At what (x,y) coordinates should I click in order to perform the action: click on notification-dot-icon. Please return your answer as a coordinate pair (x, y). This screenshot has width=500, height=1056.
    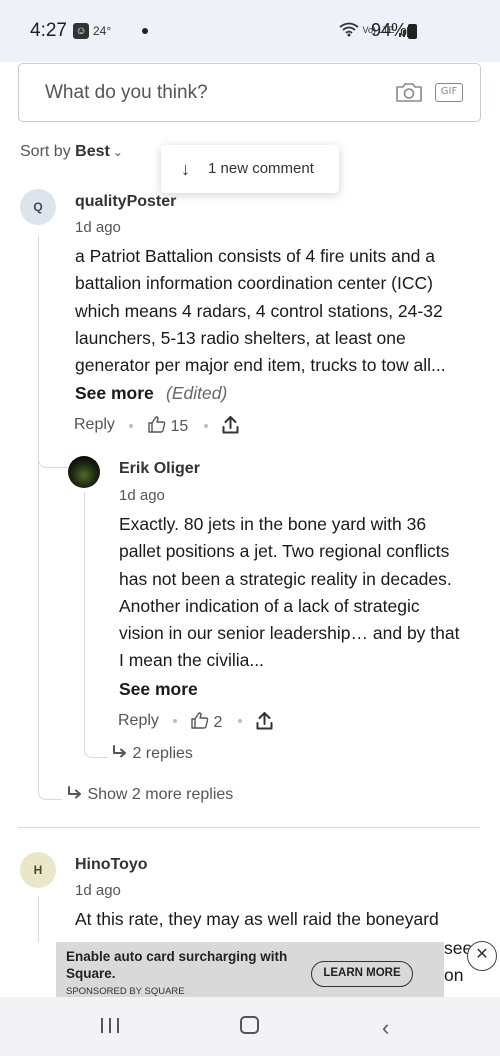
    Looking at the image, I should click on (145, 31).